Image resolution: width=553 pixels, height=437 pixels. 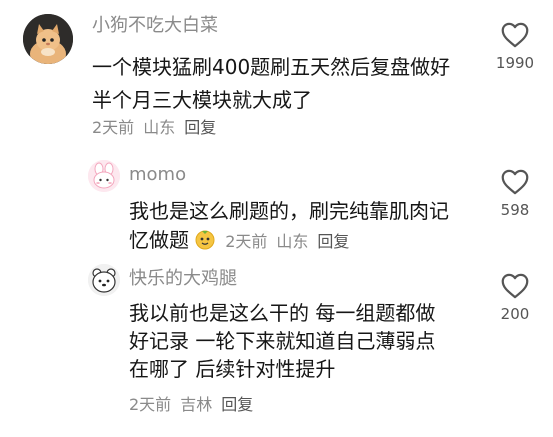 What do you see at coordinates (271, 67) in the screenshot?
I see `comment-line: 一个模块猛刷400题刷五天然后复盘做好` at bounding box center [271, 67].